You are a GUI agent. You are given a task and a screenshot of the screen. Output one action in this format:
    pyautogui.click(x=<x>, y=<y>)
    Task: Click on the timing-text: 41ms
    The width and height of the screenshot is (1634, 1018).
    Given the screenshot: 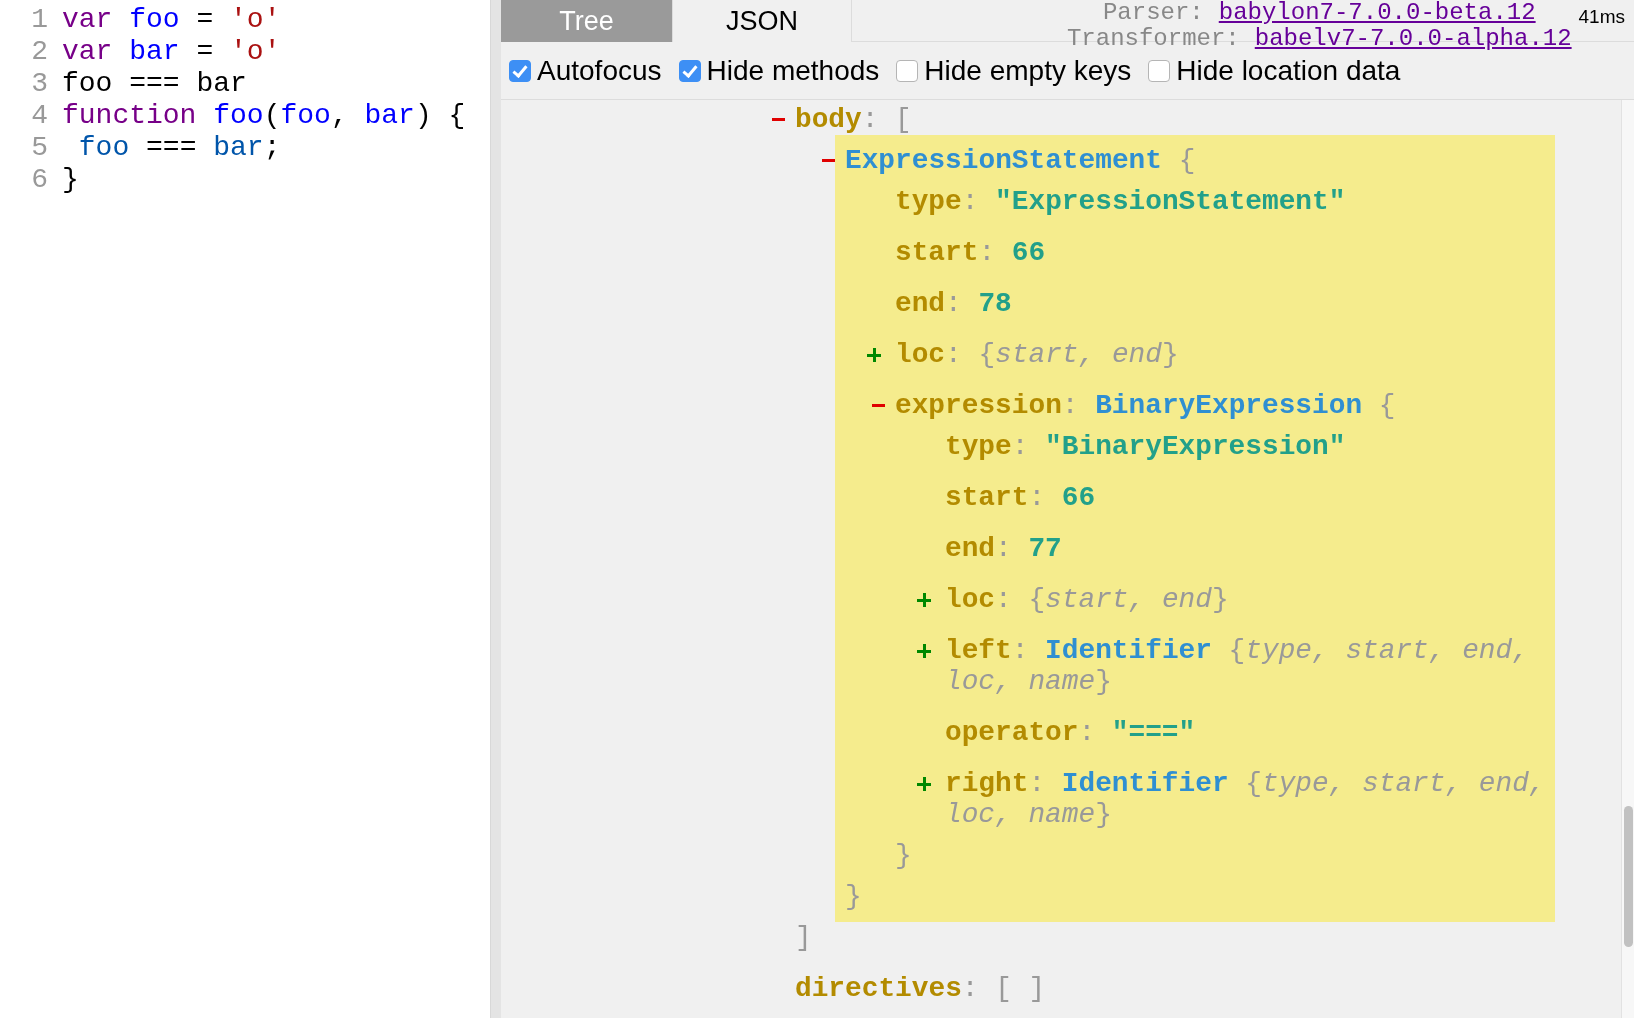 What is the action you would take?
    pyautogui.click(x=1601, y=17)
    